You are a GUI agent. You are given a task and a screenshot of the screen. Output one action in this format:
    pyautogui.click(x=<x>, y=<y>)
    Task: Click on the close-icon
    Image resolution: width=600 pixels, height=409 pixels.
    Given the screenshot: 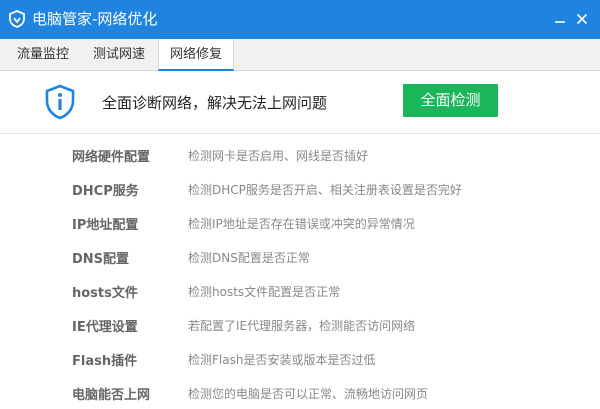 What is the action you would take?
    pyautogui.click(x=582, y=19)
    